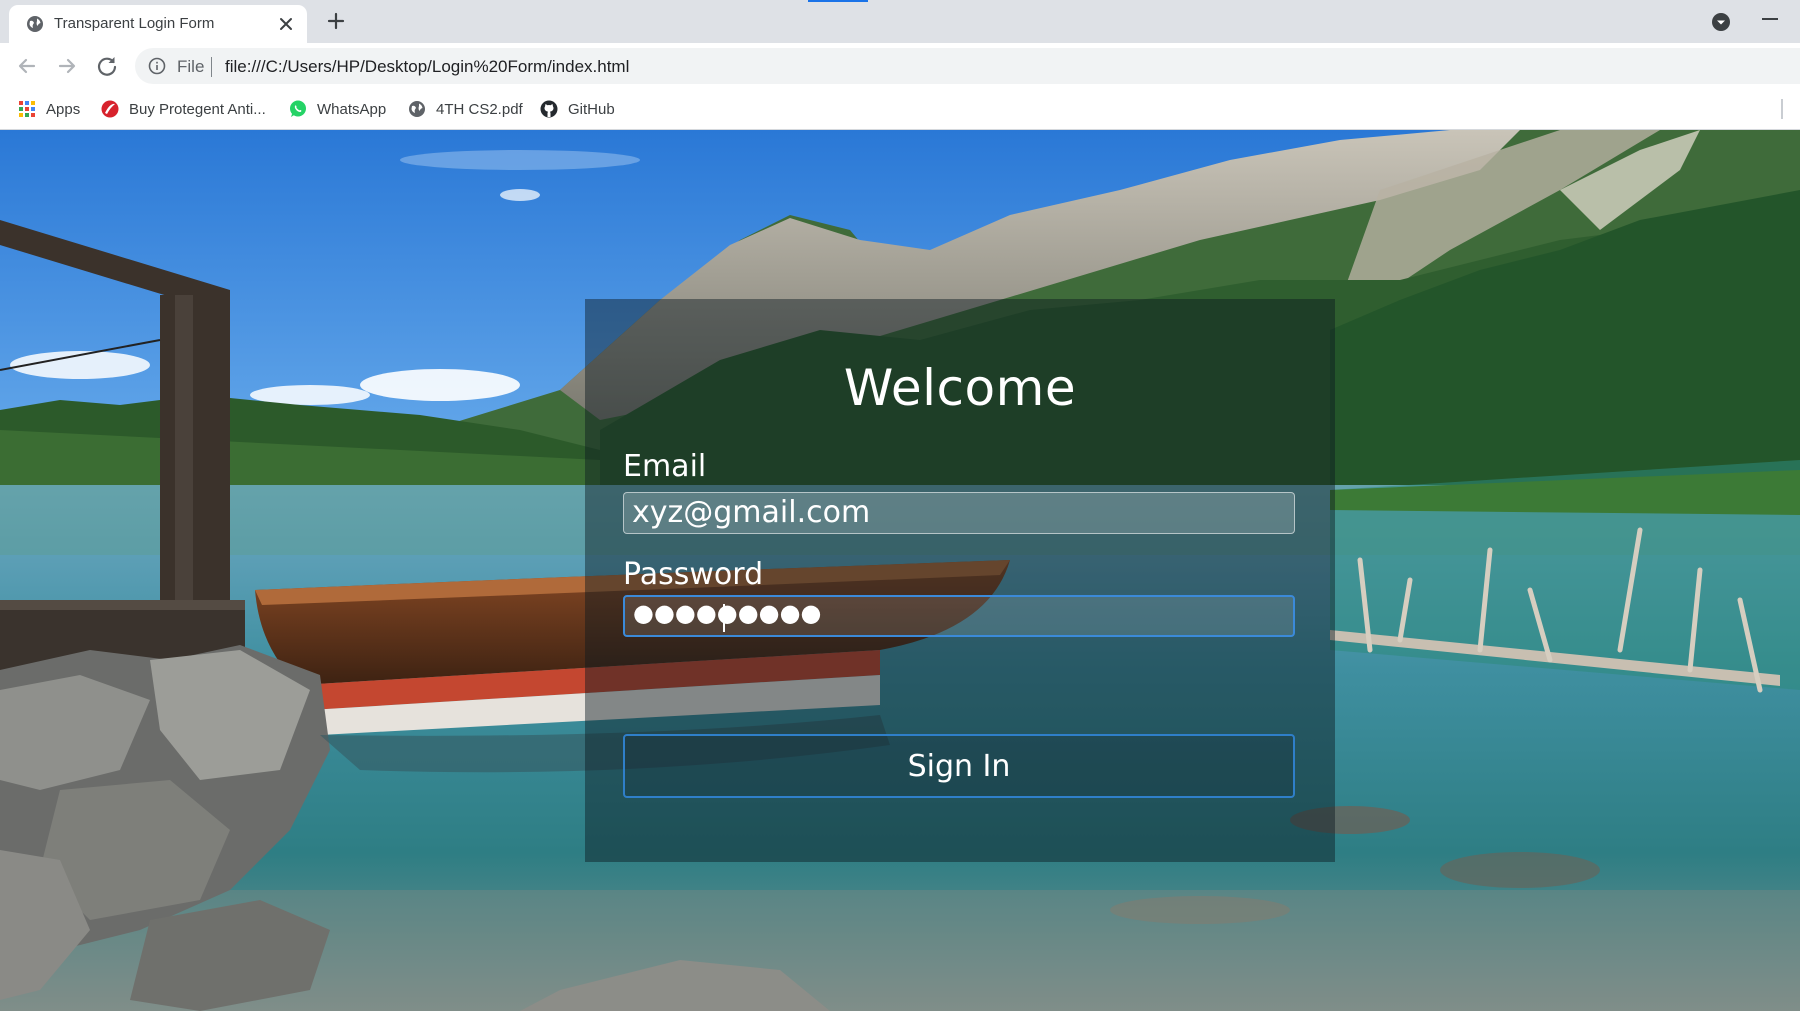 This screenshot has width=1800, height=1011. I want to click on tab-strip: Transparent Login Form, so click(900, 21).